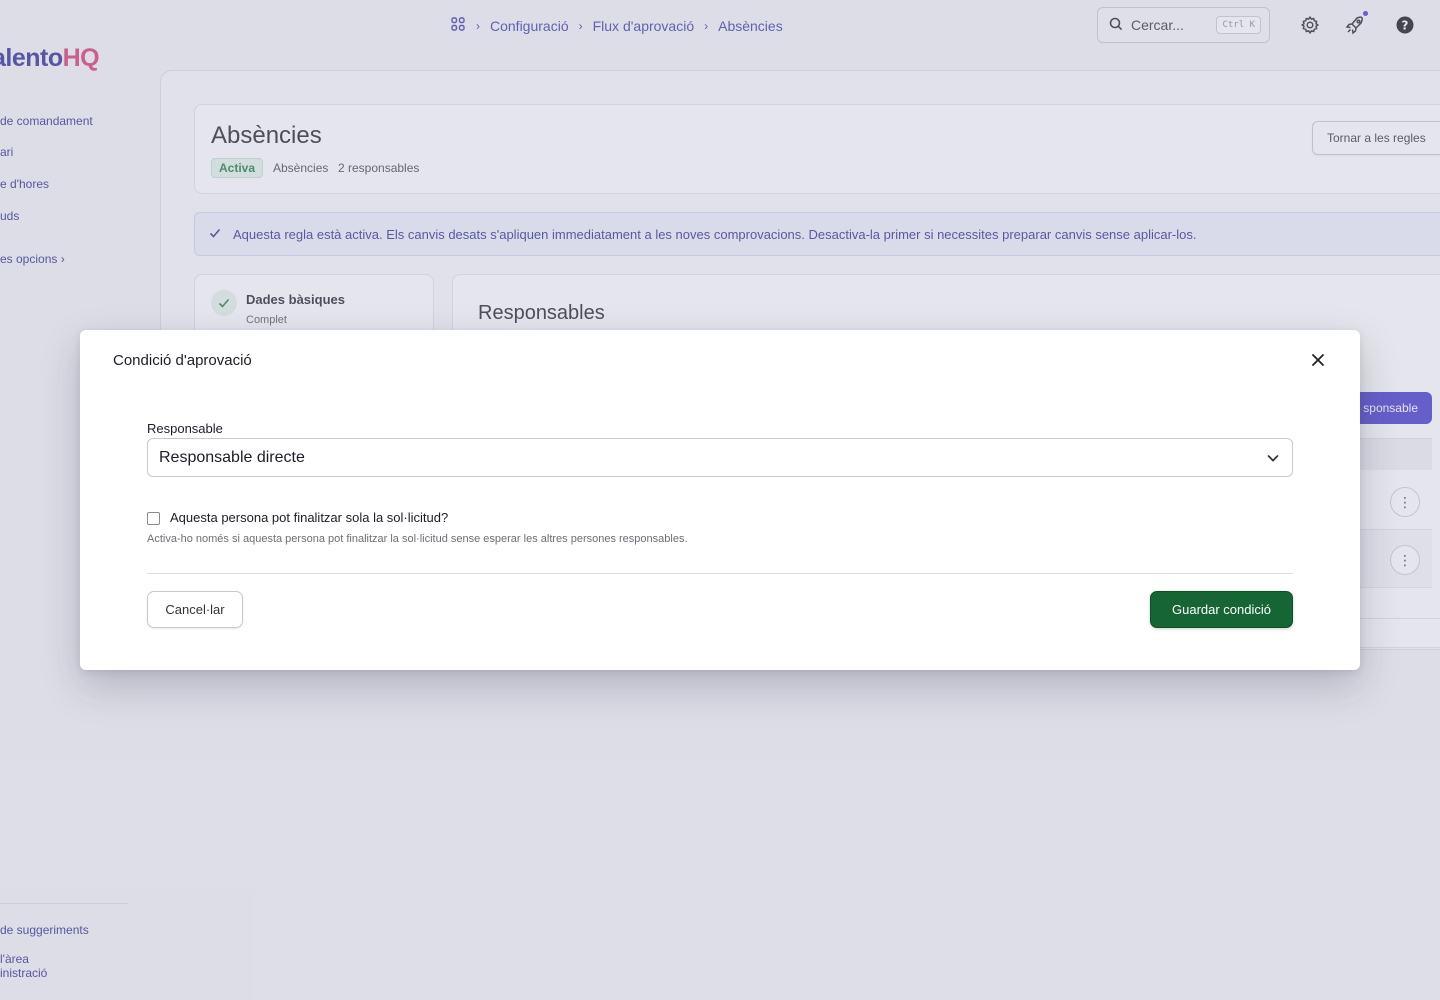 The width and height of the screenshot is (1440, 1000). What do you see at coordinates (720, 573) in the screenshot?
I see `modal-divider` at bounding box center [720, 573].